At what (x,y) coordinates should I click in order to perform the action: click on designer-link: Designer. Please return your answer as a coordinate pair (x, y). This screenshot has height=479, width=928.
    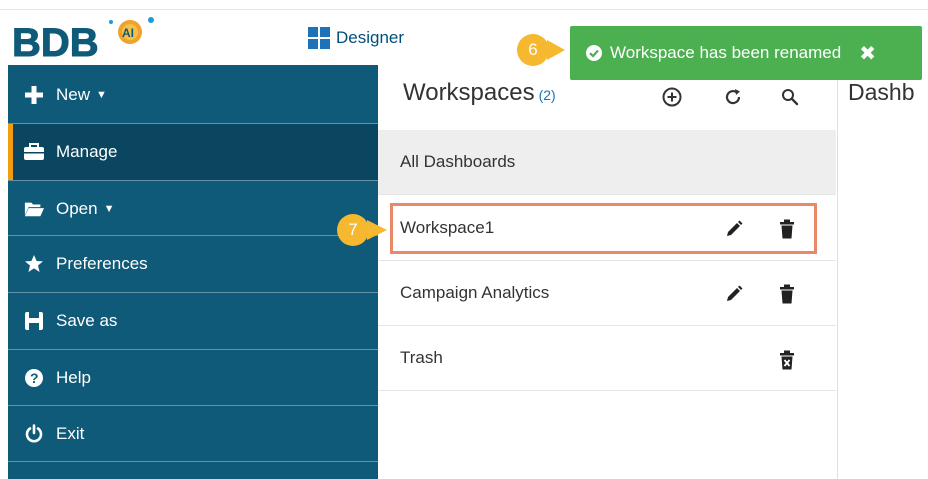
    Looking at the image, I should click on (356, 38).